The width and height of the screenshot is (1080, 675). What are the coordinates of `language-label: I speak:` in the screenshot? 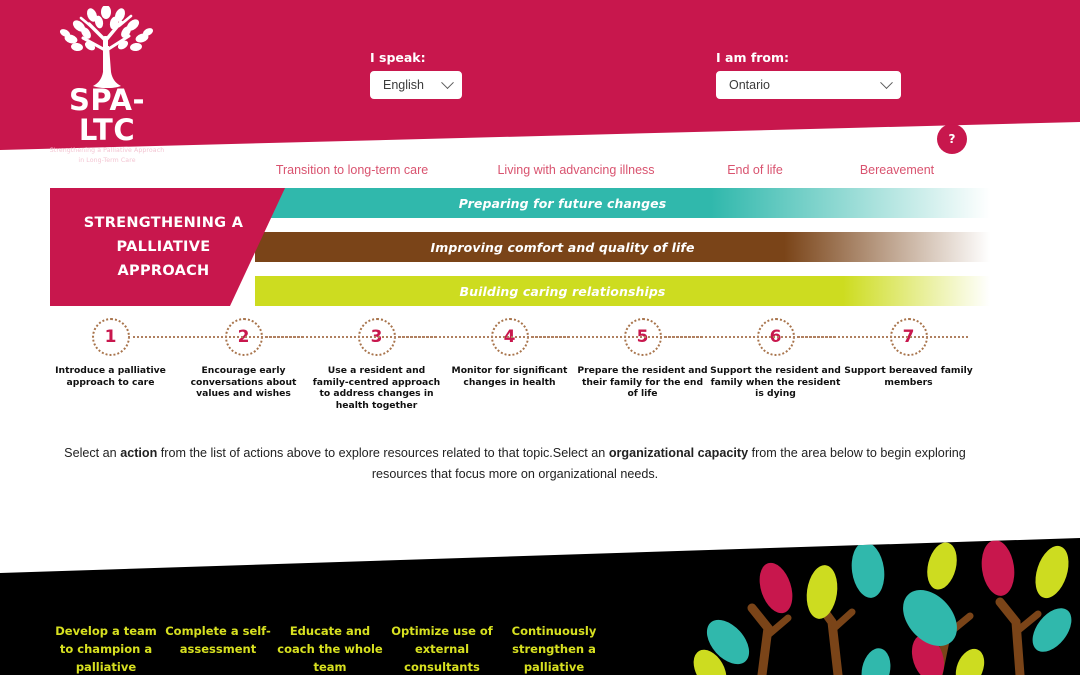 It's located at (398, 57).